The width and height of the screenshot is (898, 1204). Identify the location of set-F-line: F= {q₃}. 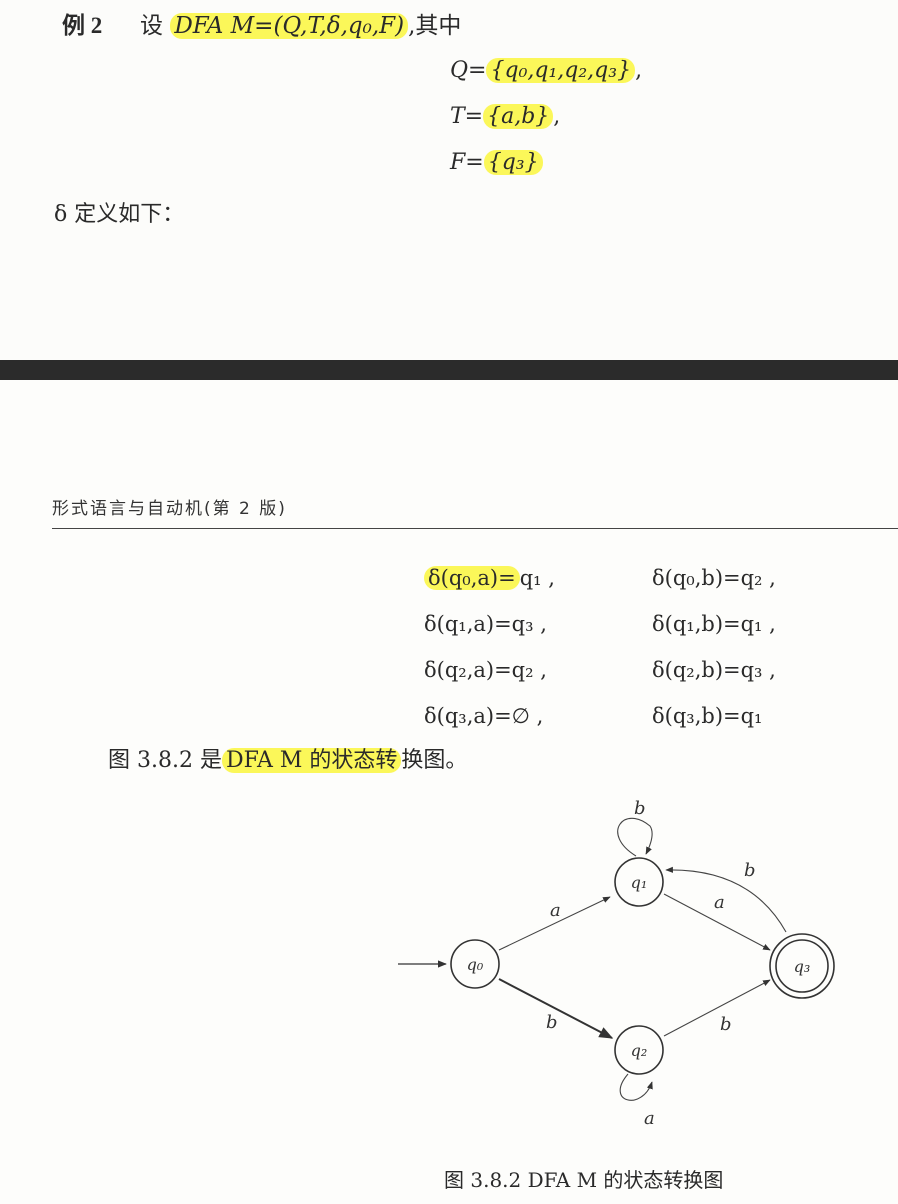
(496, 162).